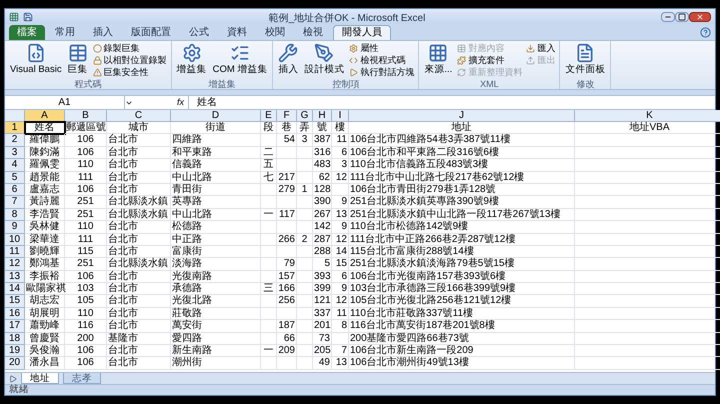 The width and height of the screenshot is (720, 404). Describe the element at coordinates (45, 239) in the screenshot. I see `table-cell: 梁華達` at that location.